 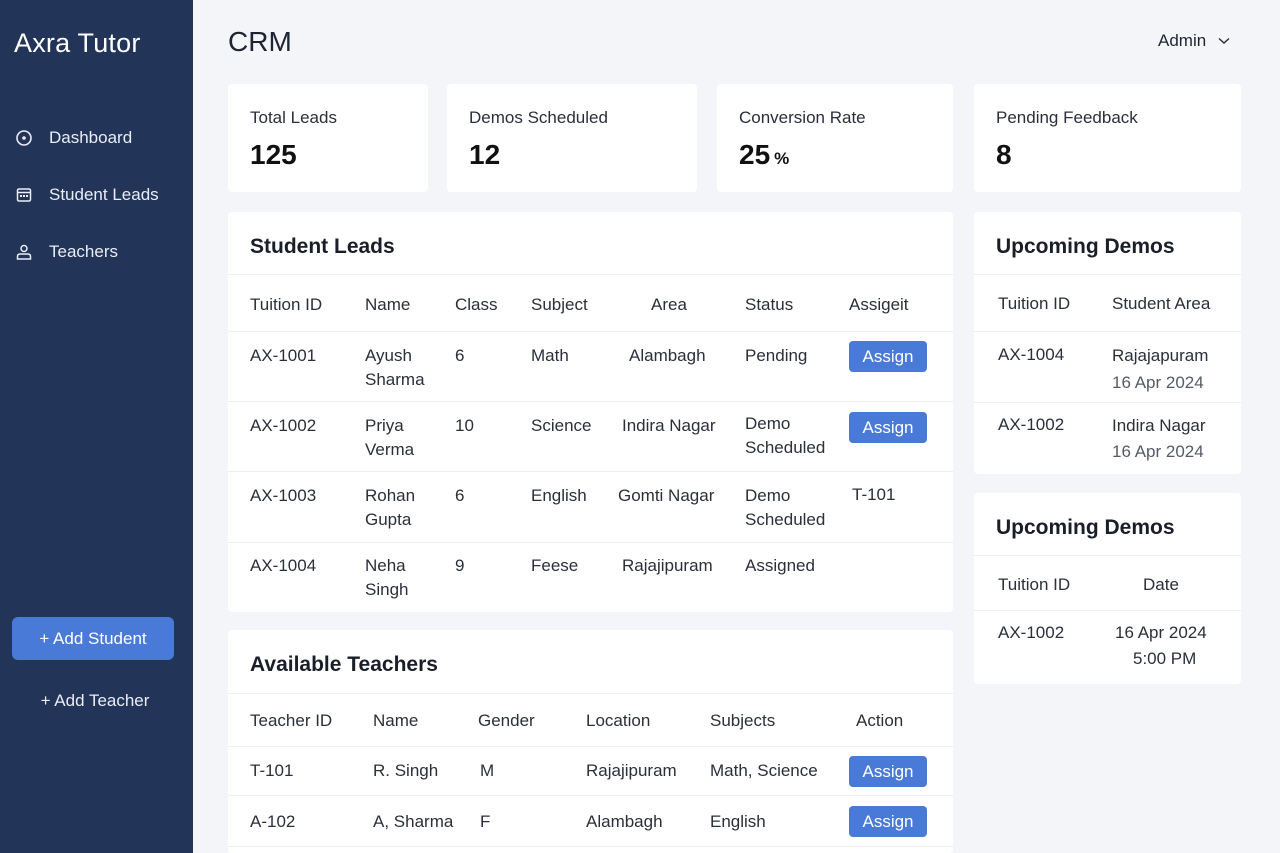 What do you see at coordinates (538, 117) in the screenshot?
I see `stat-label: Demos Scheduled` at bounding box center [538, 117].